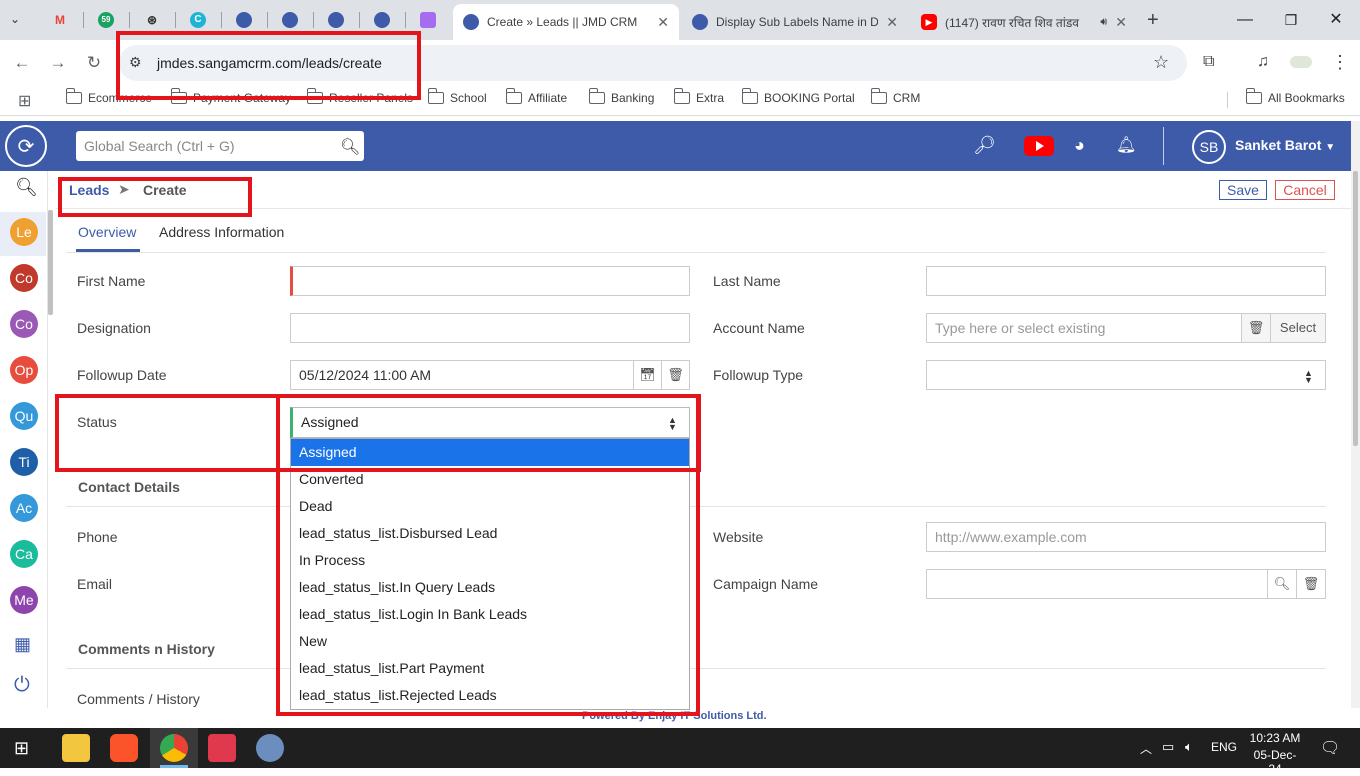  I want to click on modules-list-icon: ▦, so click(22, 644).